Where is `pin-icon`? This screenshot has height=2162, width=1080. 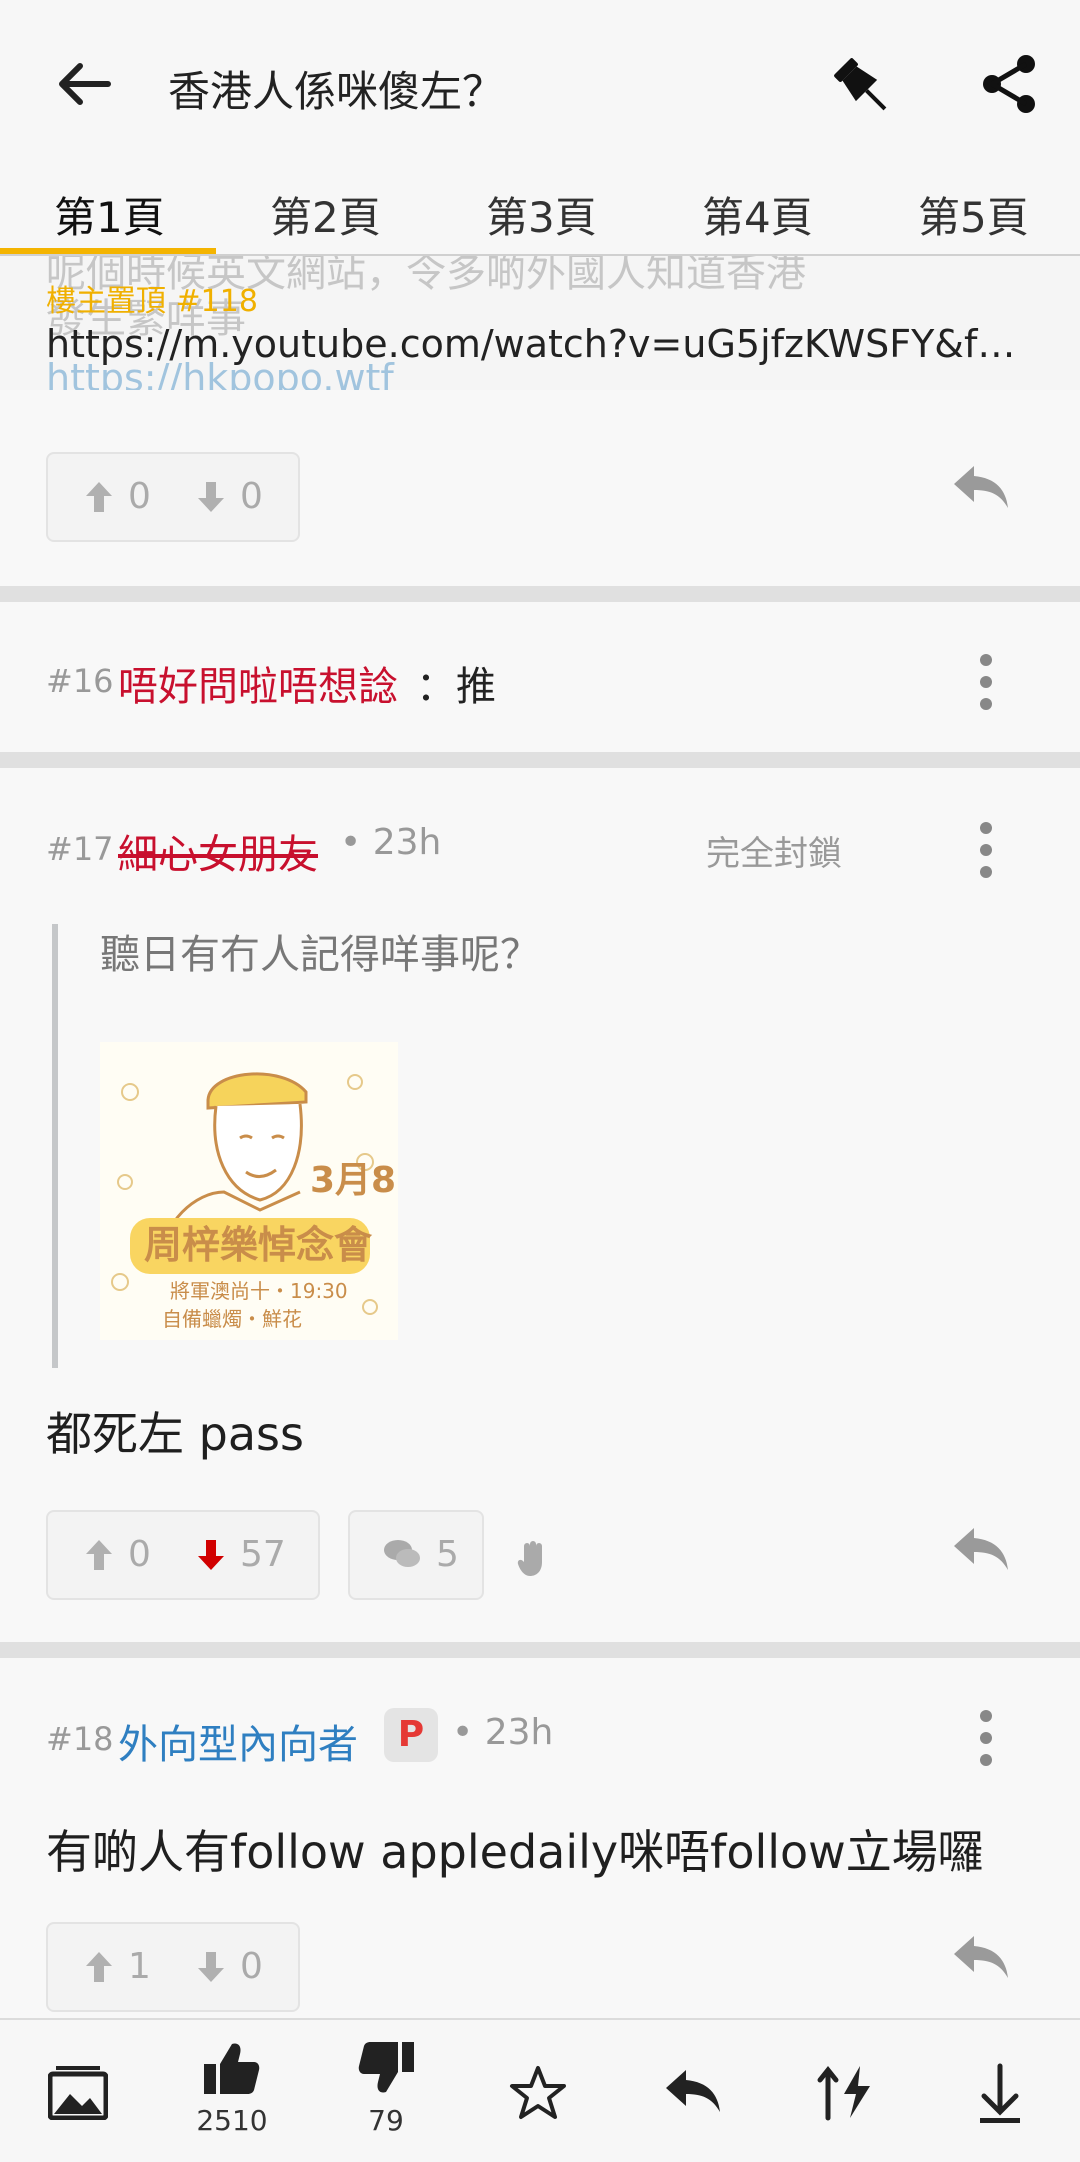 pin-icon is located at coordinates (863, 87).